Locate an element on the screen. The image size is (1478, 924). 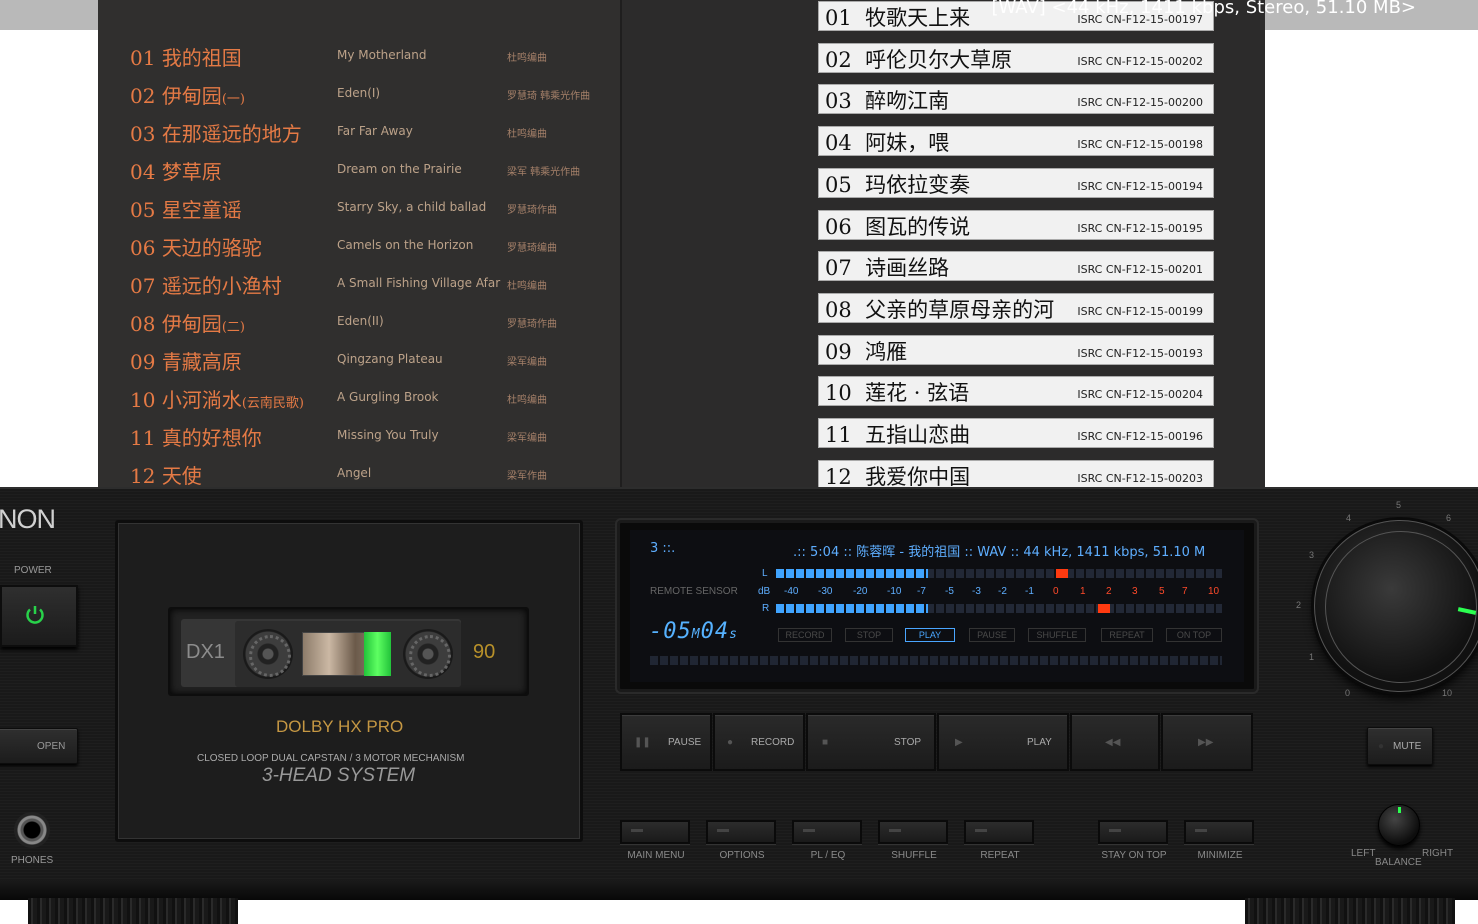
bottom-button-label: MAIN MENU is located at coordinates (656, 855).